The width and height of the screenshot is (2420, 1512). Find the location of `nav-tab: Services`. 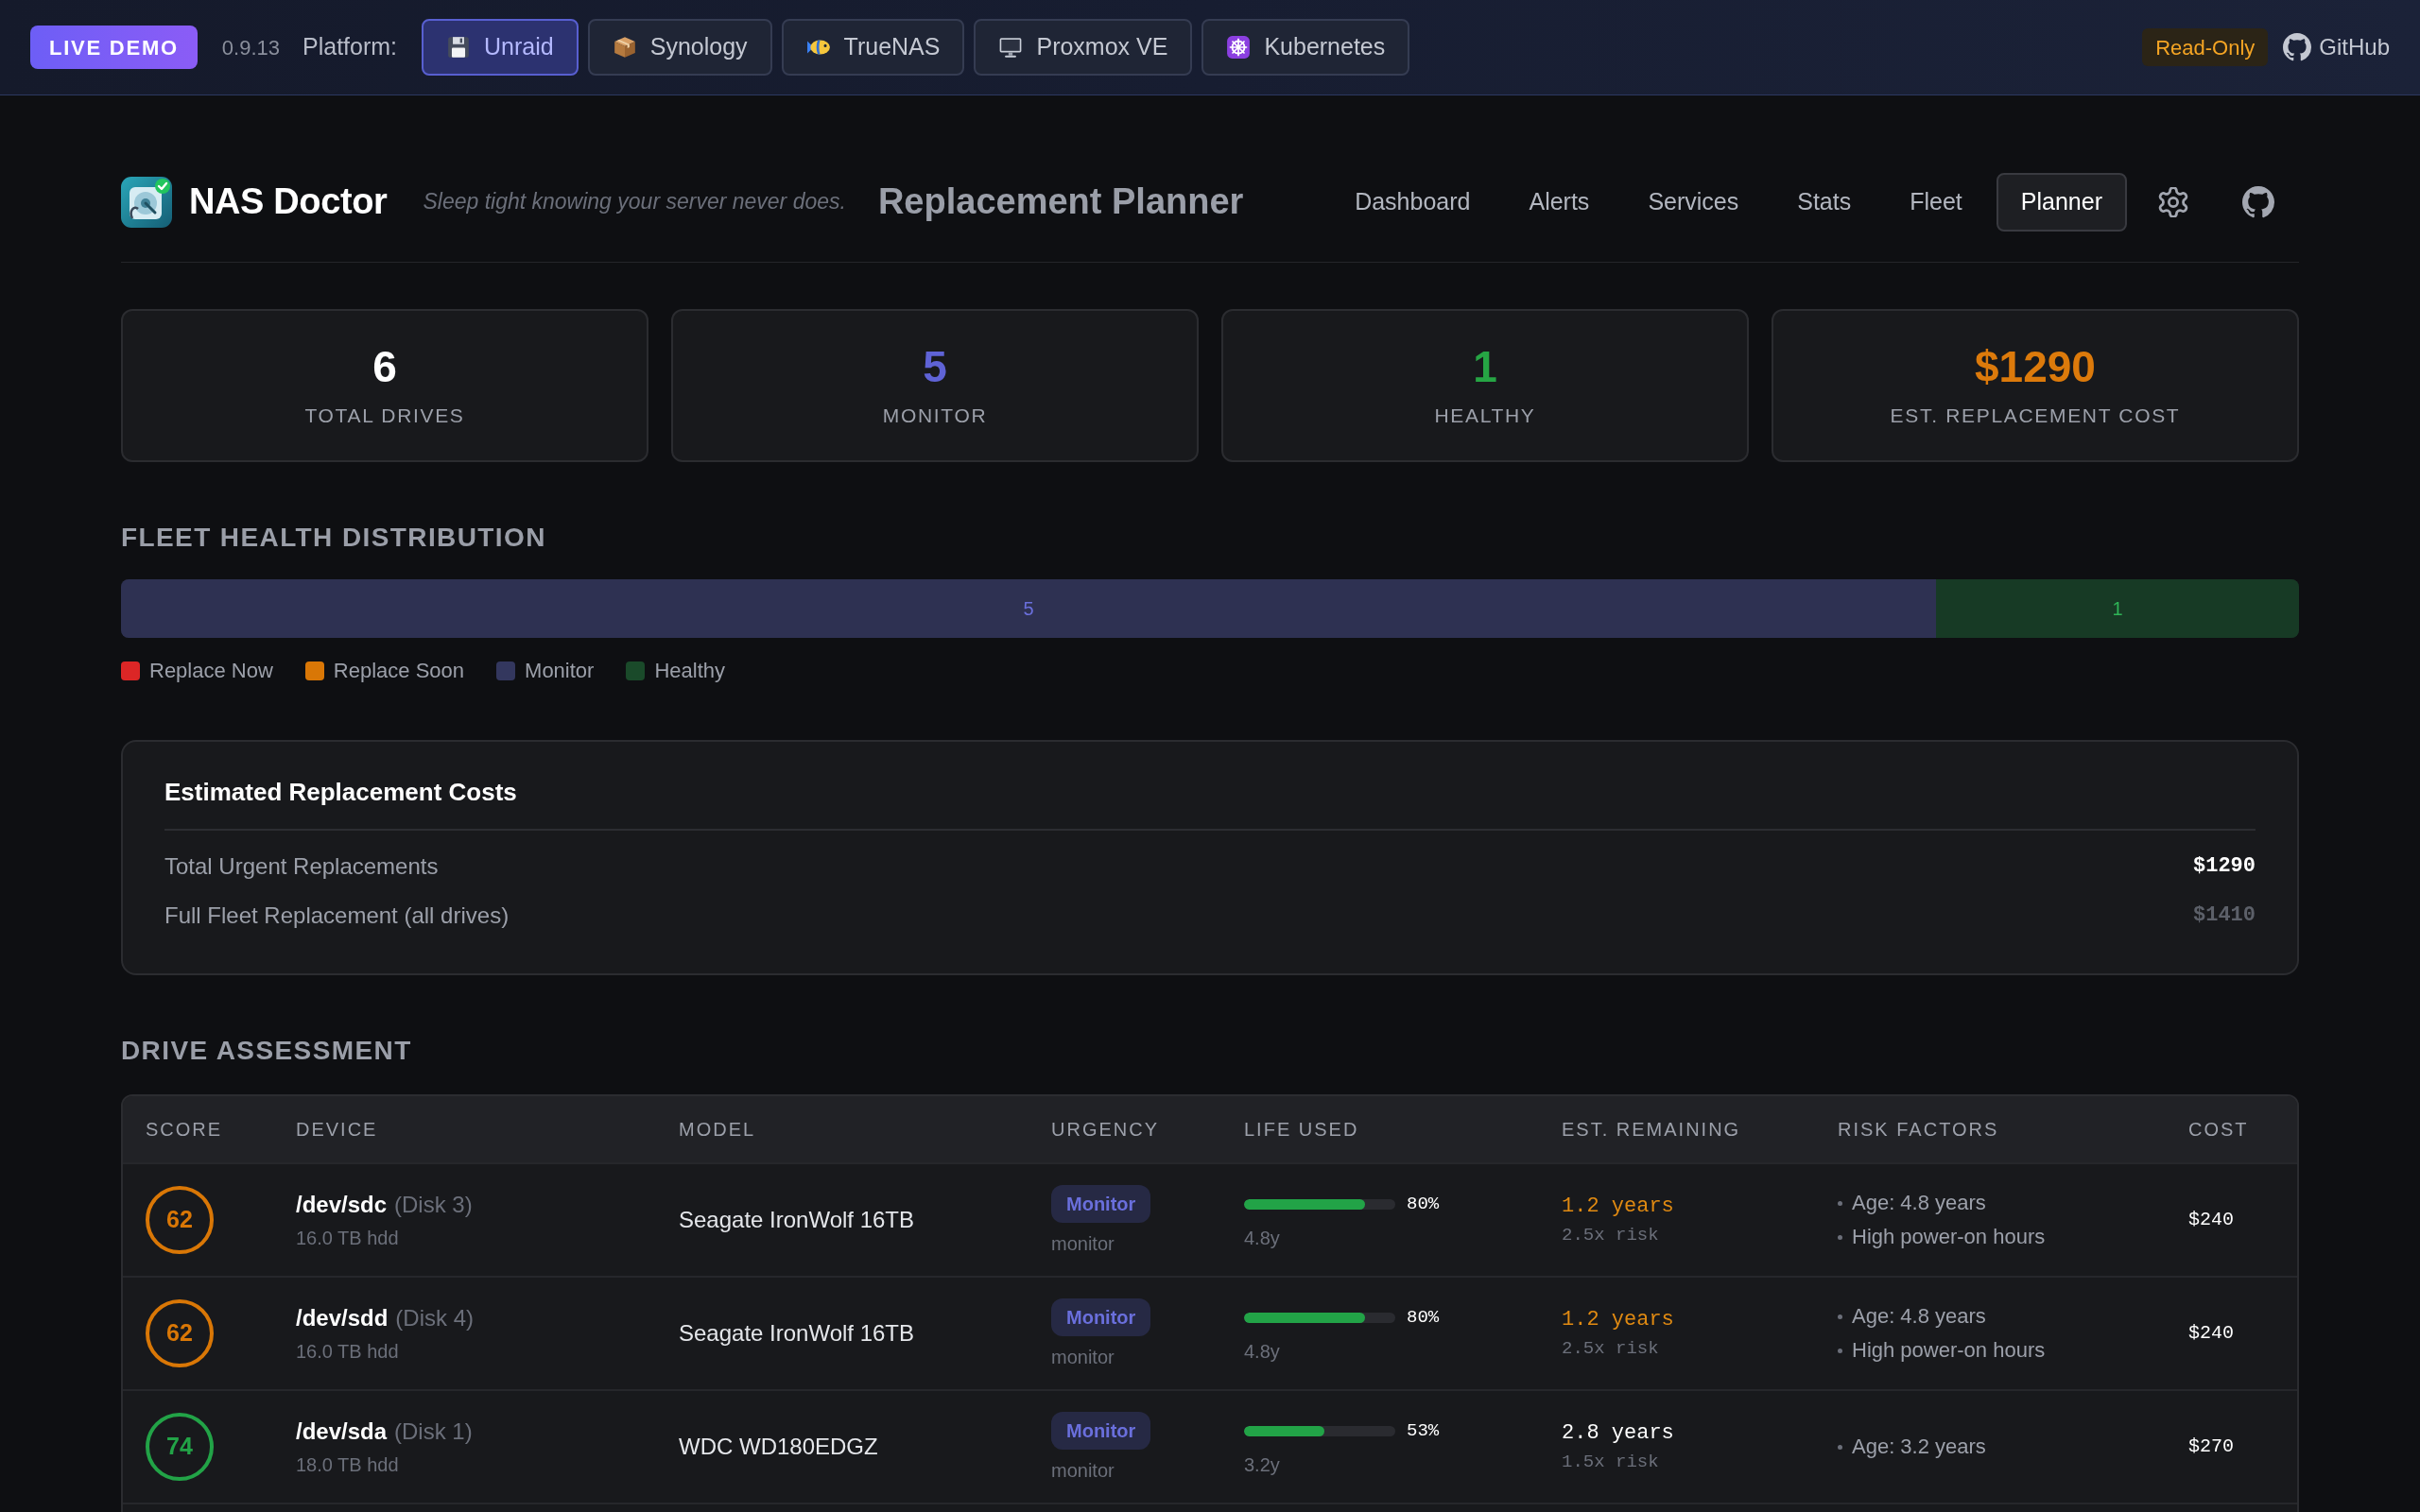

nav-tab: Services is located at coordinates (1694, 202).